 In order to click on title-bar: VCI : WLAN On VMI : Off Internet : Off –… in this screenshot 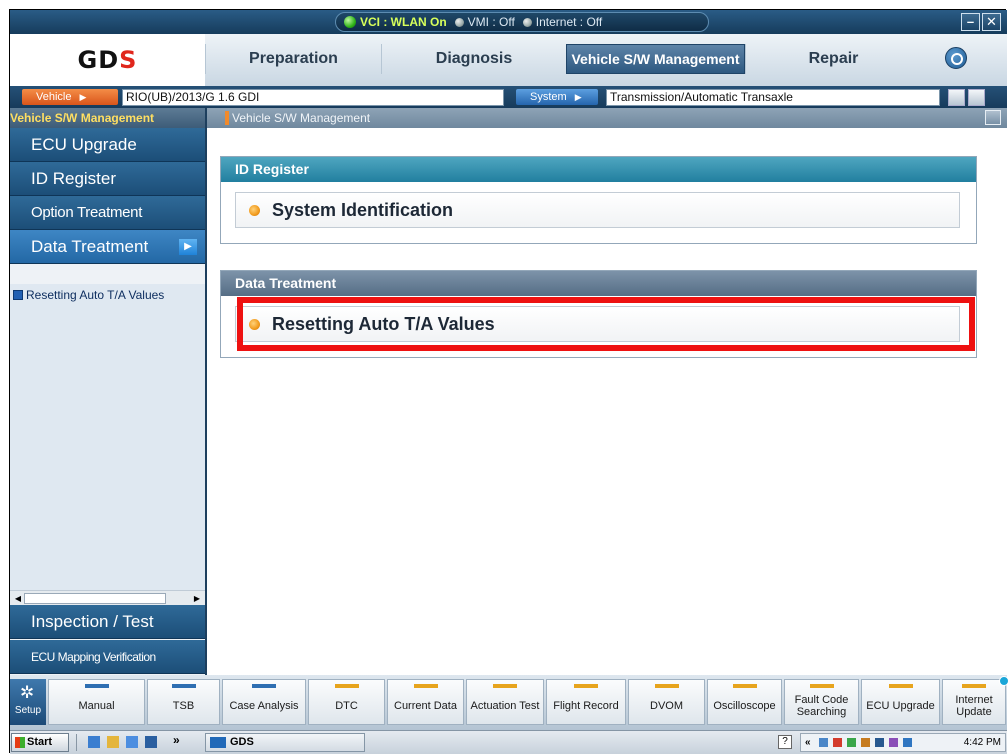, I will do `click(508, 22)`.